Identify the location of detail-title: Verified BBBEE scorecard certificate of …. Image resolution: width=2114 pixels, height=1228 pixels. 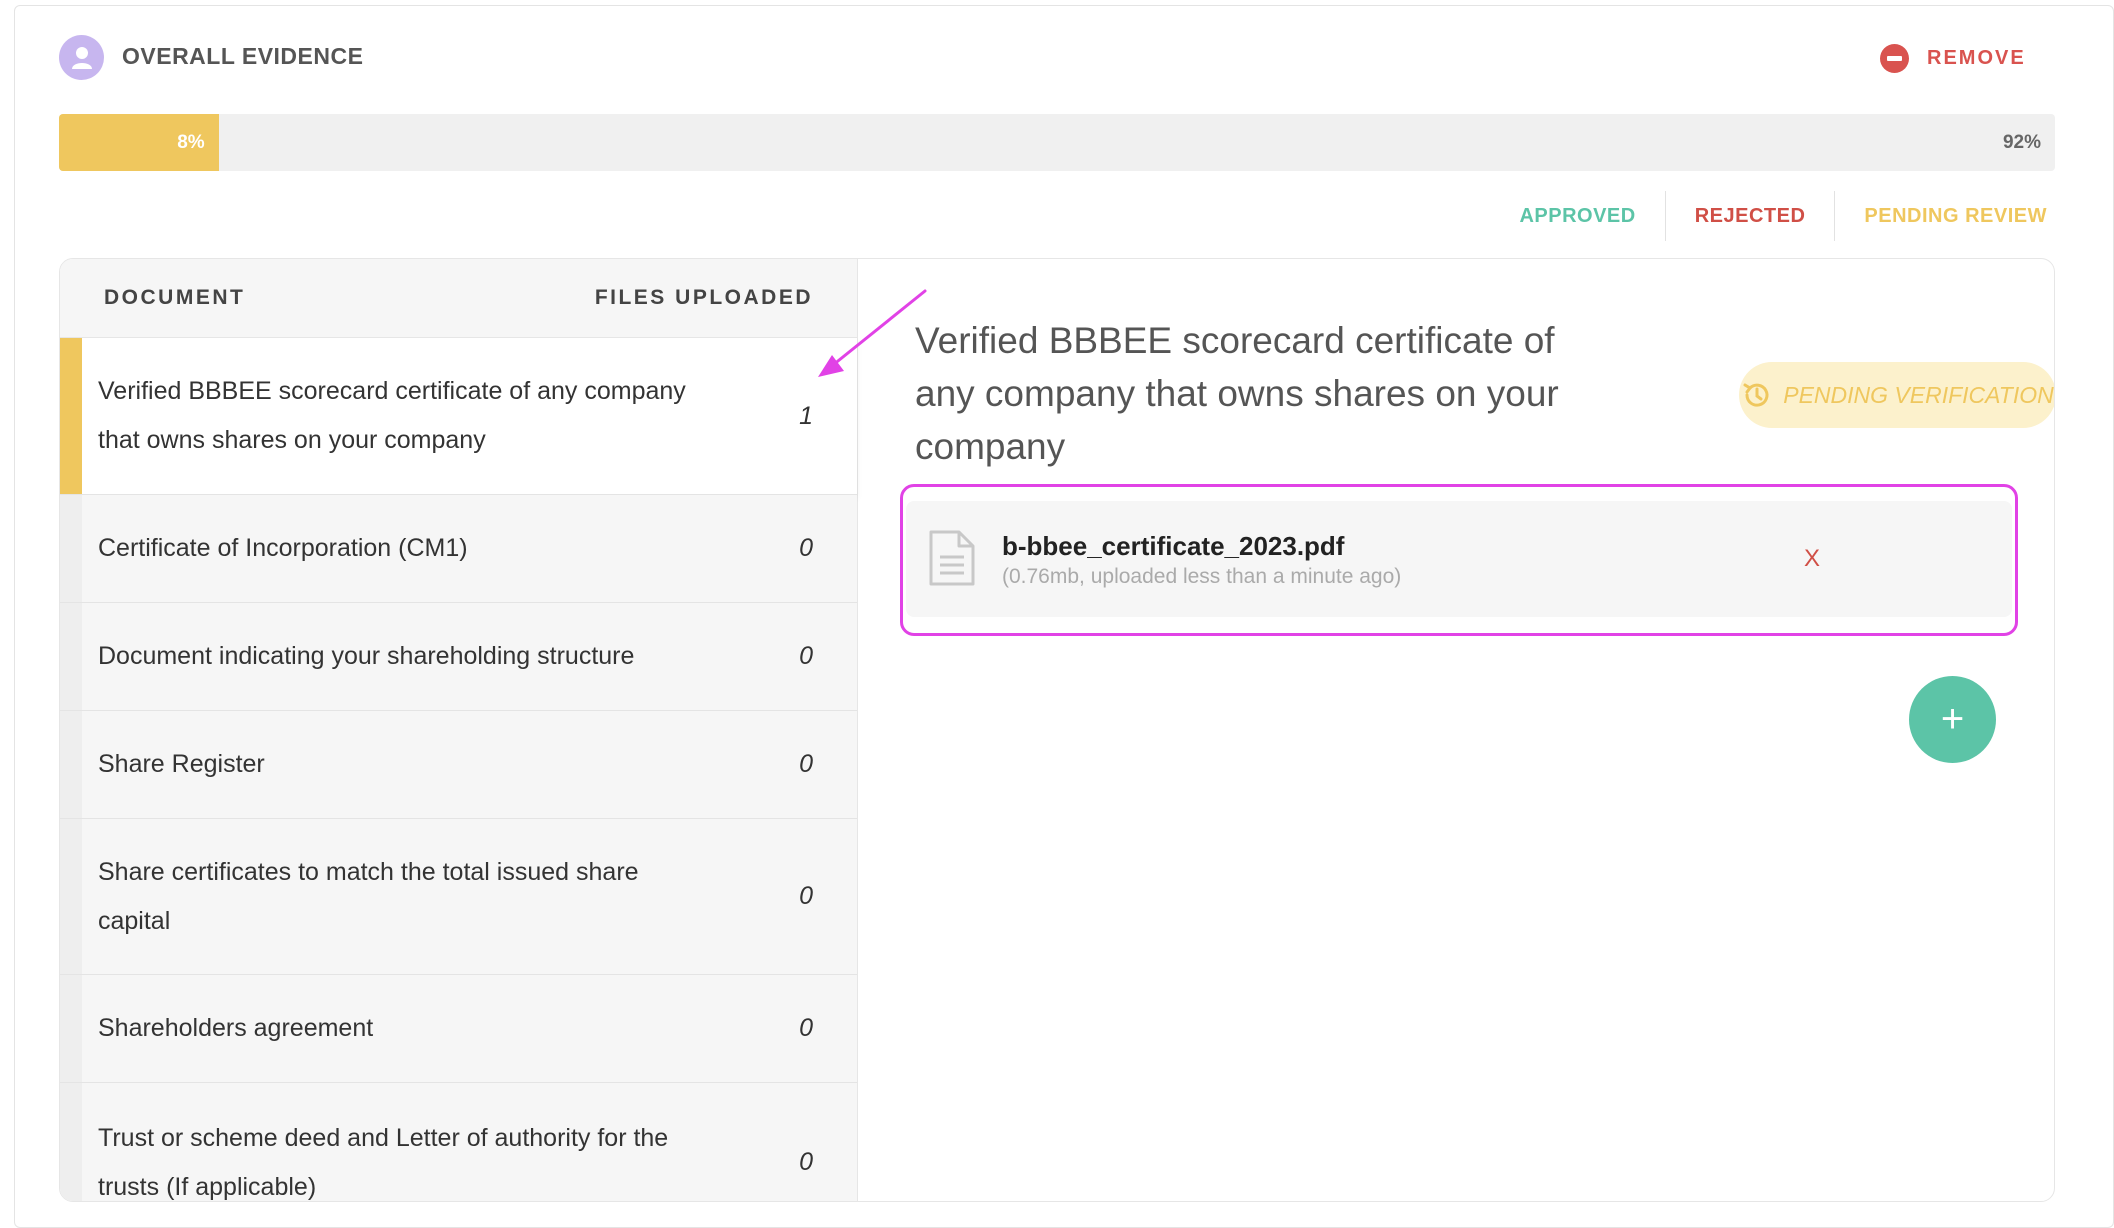
(1237, 393).